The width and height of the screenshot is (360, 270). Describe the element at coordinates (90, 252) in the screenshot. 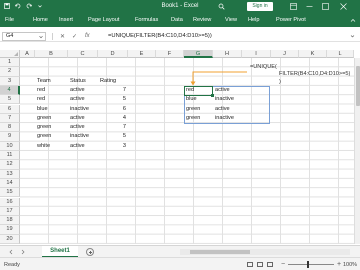

I see `add-sheet-icon` at that location.